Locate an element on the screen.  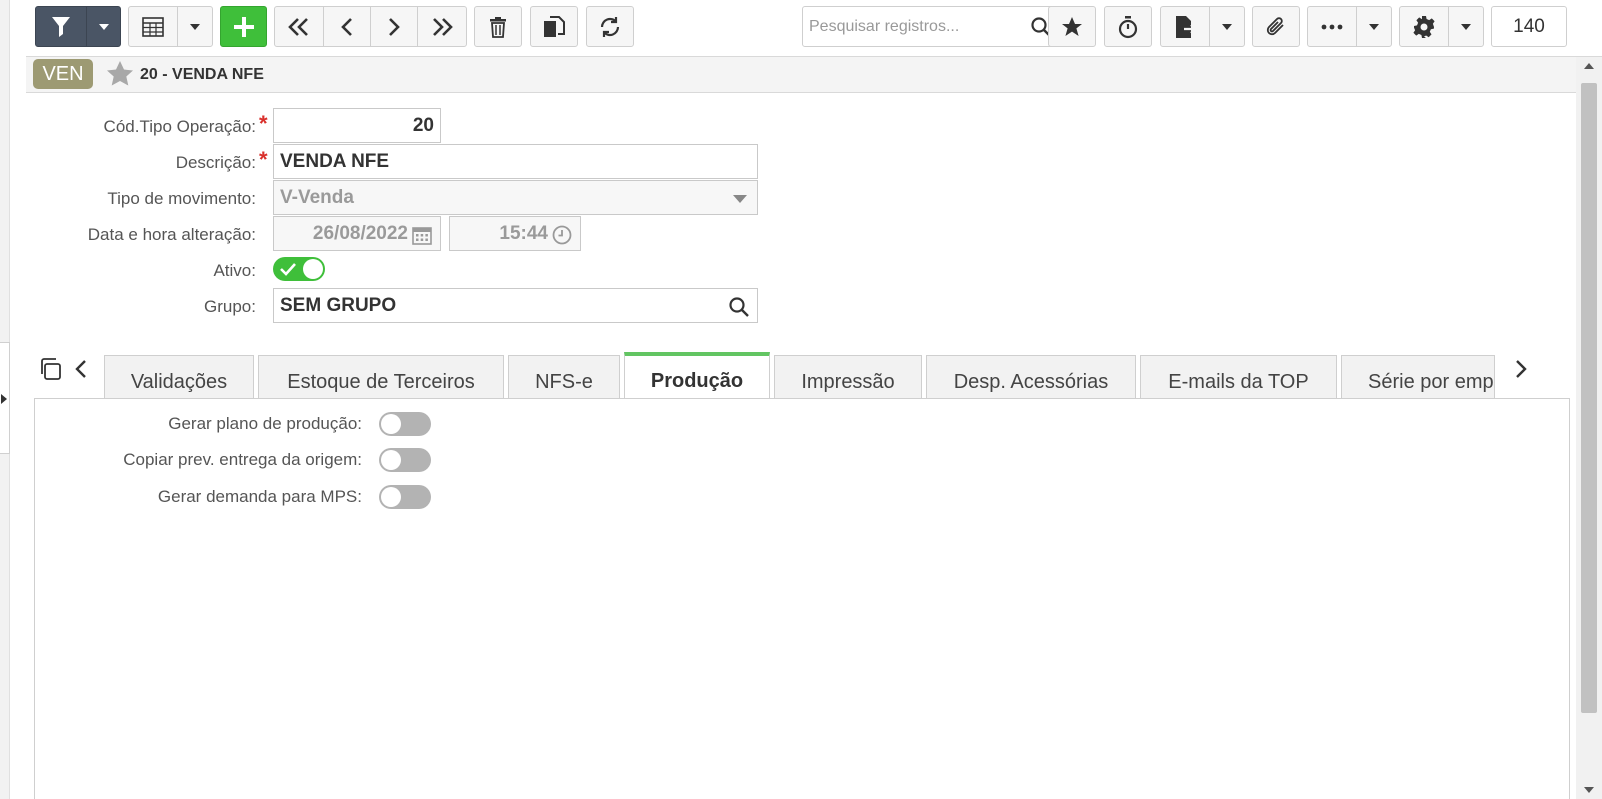
tab-impressao: Impressão is located at coordinates (848, 377).